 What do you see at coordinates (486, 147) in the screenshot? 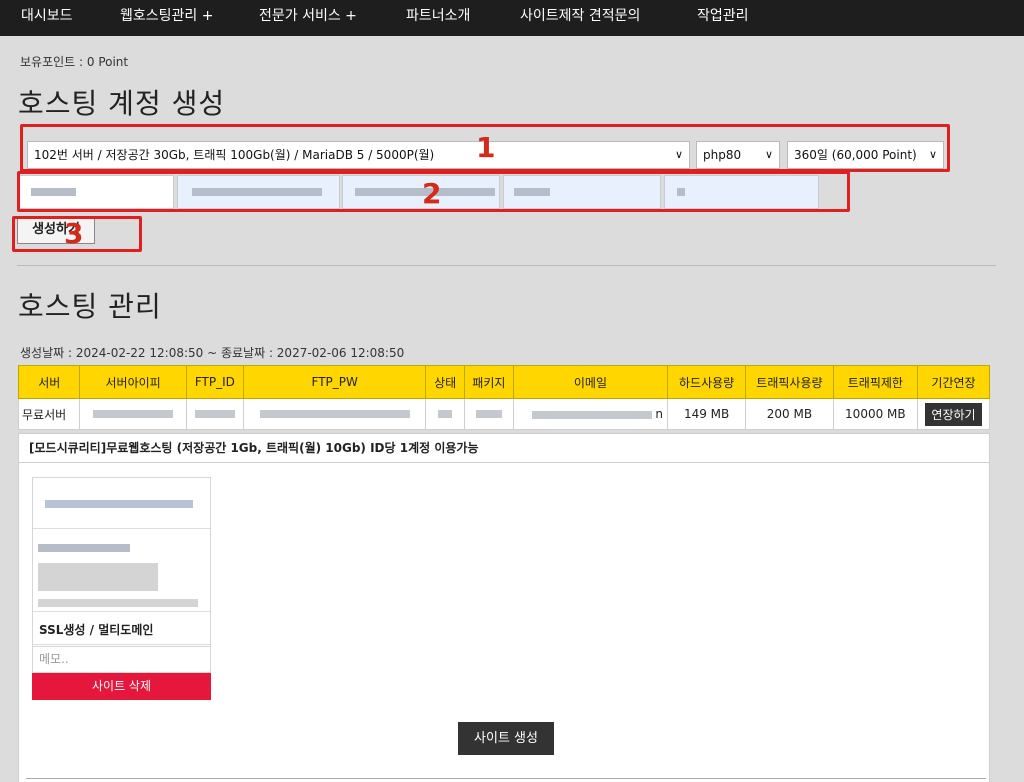
I see `annotation-number-1: 1` at bounding box center [486, 147].